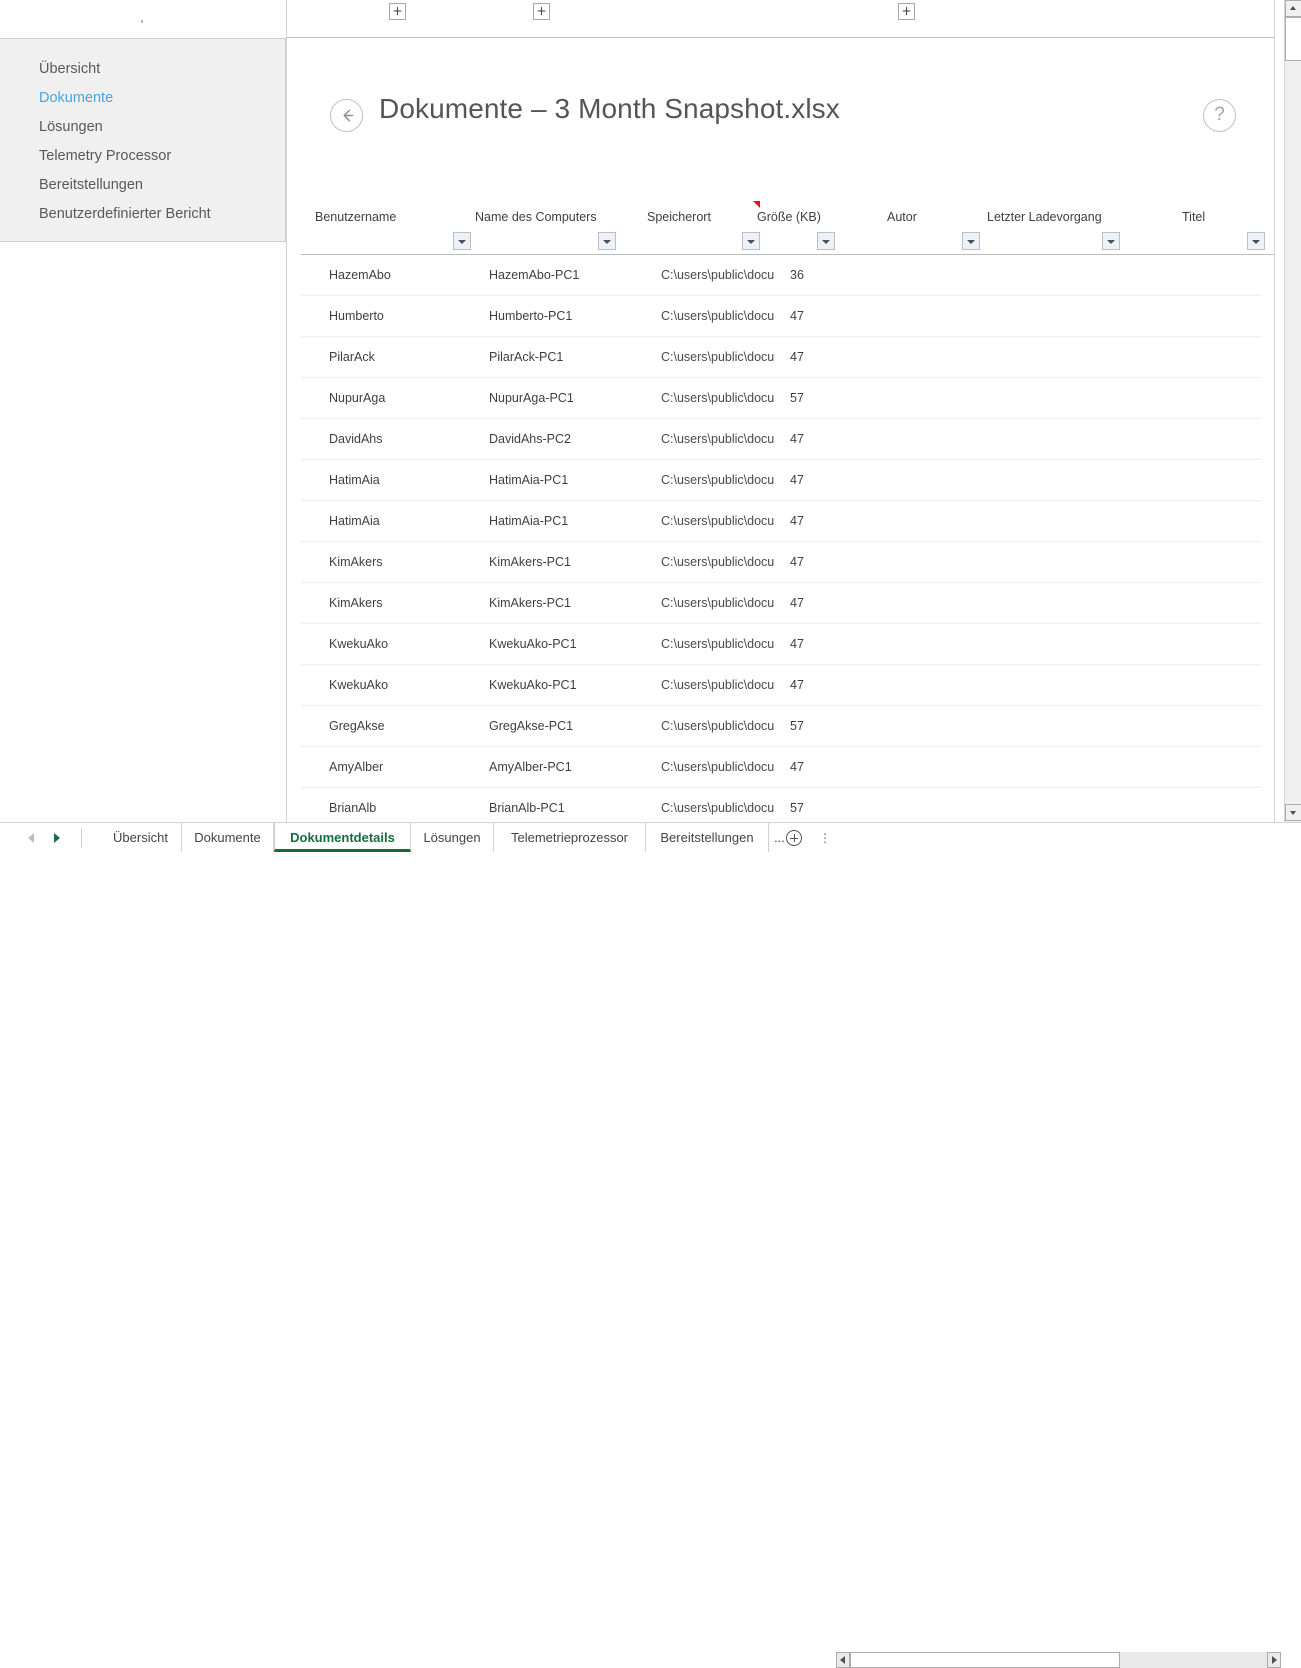 This screenshot has width=1301, height=1668. Describe the element at coordinates (825, 838) in the screenshot. I see `sheet-options-icon: ⋮` at that location.